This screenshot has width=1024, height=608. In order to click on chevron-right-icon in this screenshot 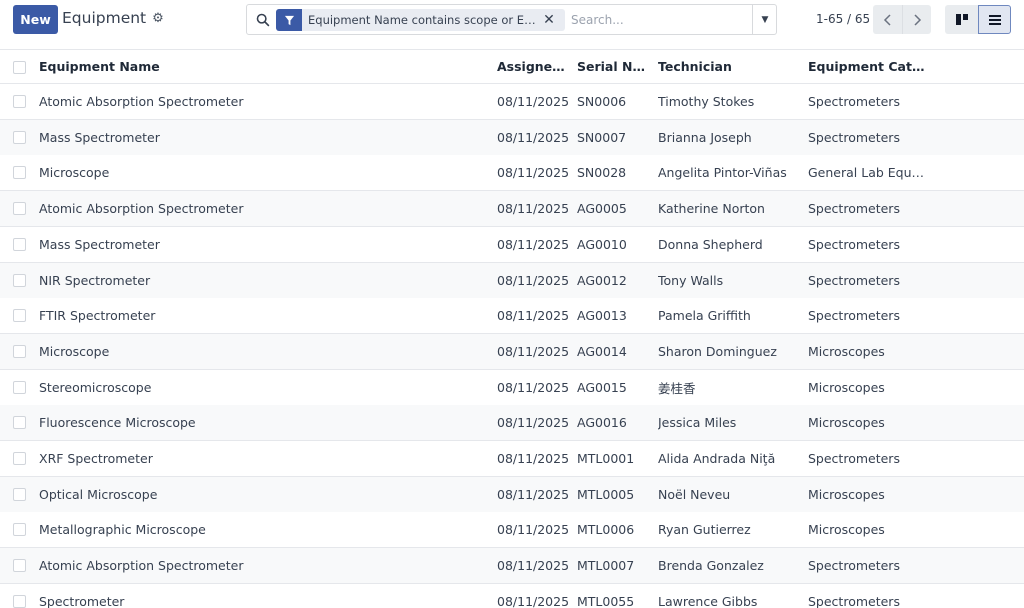, I will do `click(916, 19)`.